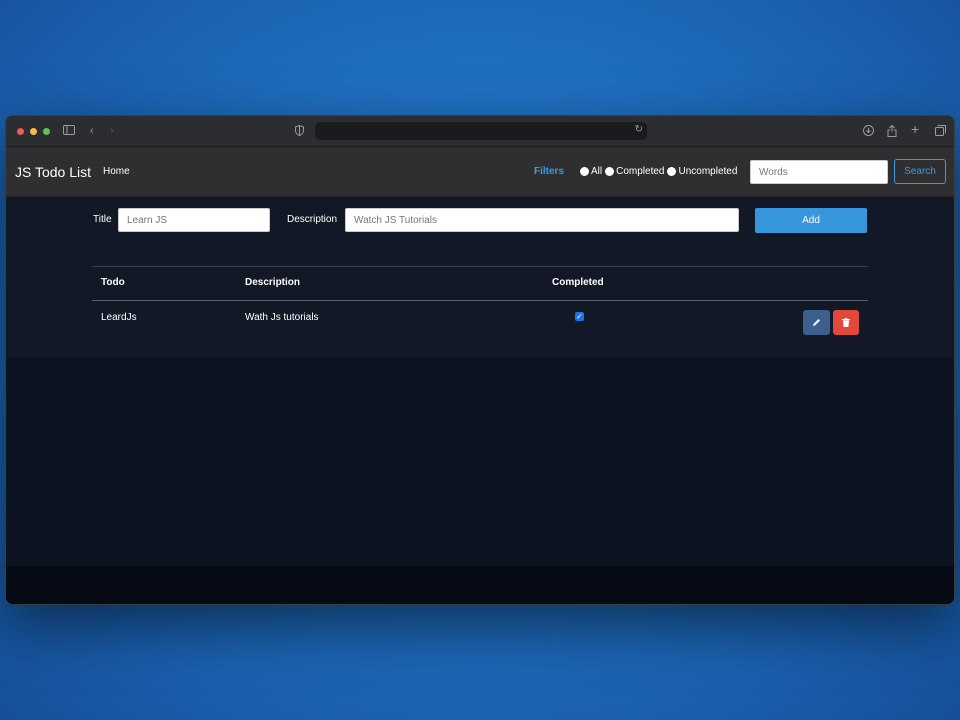  I want to click on filter-completed-radio, so click(610, 171).